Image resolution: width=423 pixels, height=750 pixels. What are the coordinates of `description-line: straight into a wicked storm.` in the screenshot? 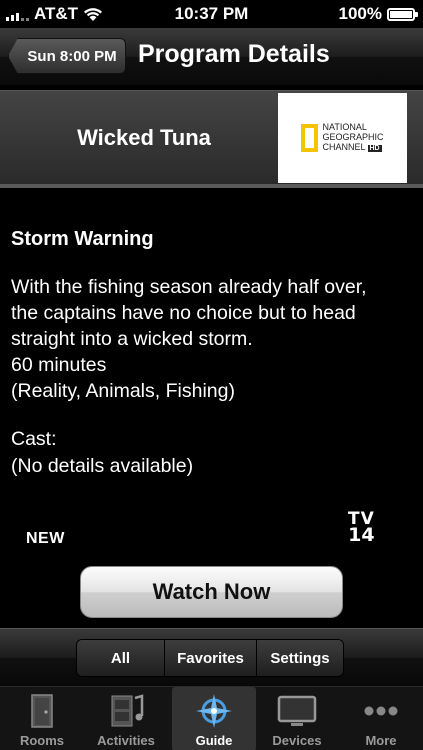 It's located at (132, 339).